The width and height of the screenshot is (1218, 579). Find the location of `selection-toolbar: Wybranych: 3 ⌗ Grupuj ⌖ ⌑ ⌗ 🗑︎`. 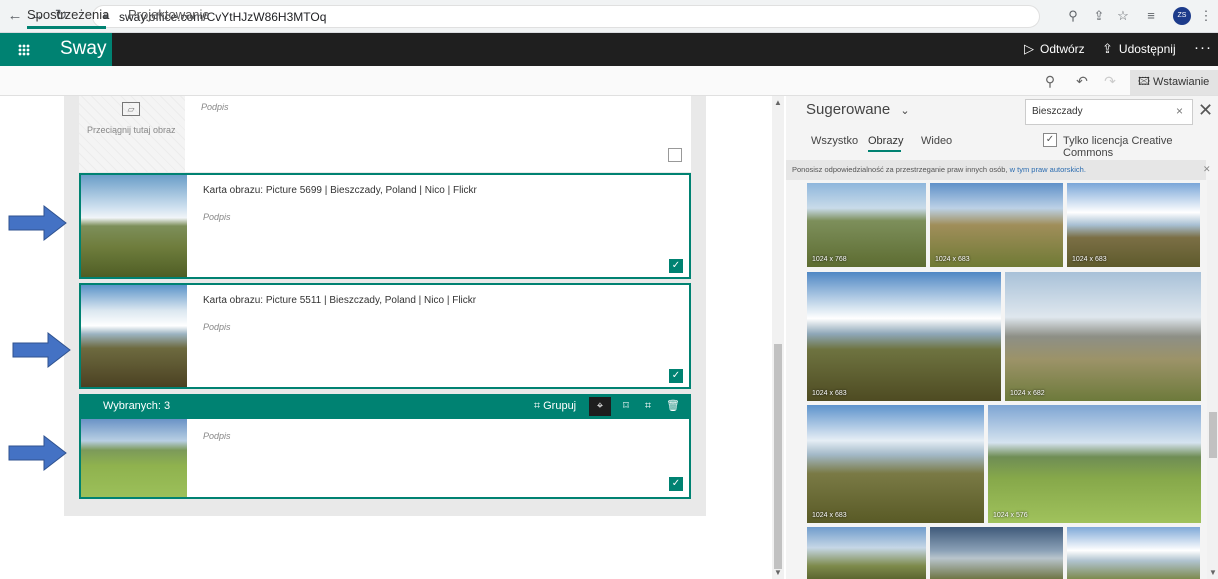

selection-toolbar: Wybranych: 3 ⌗ Grupuj ⌖ ⌑ ⌗ 🗑︎ is located at coordinates (385, 406).